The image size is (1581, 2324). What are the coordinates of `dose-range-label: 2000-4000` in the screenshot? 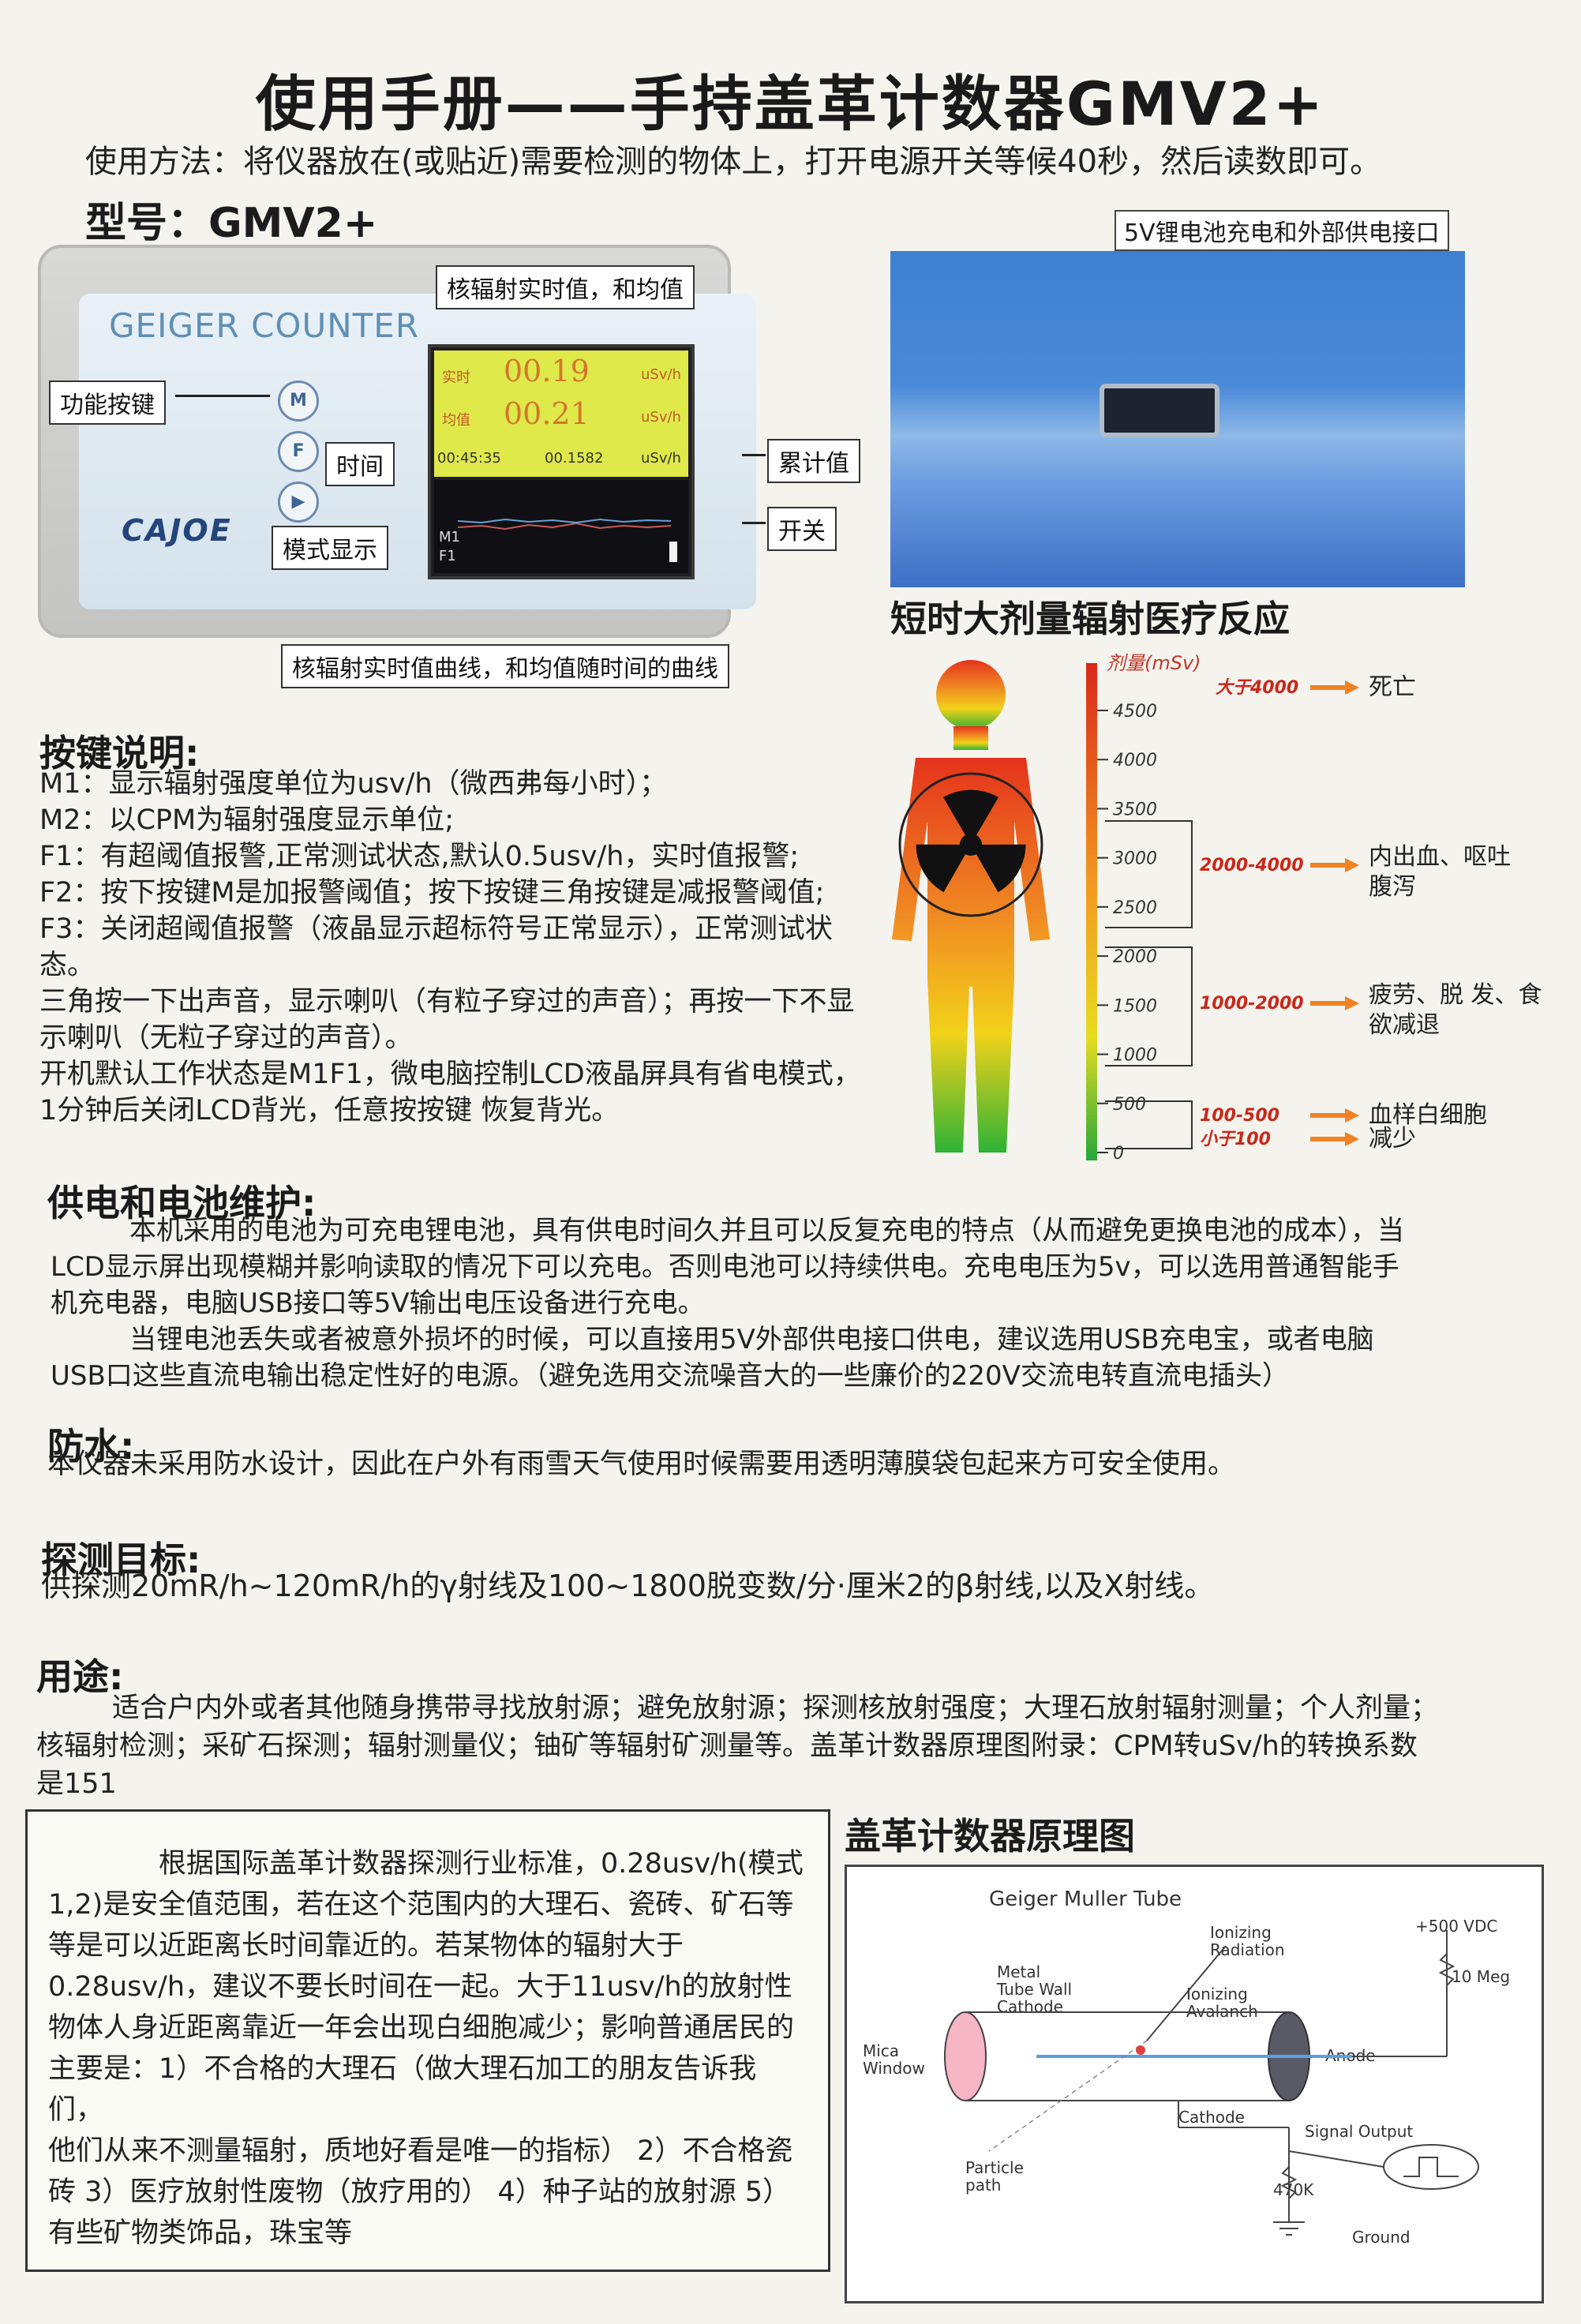 It's located at (1252, 865).